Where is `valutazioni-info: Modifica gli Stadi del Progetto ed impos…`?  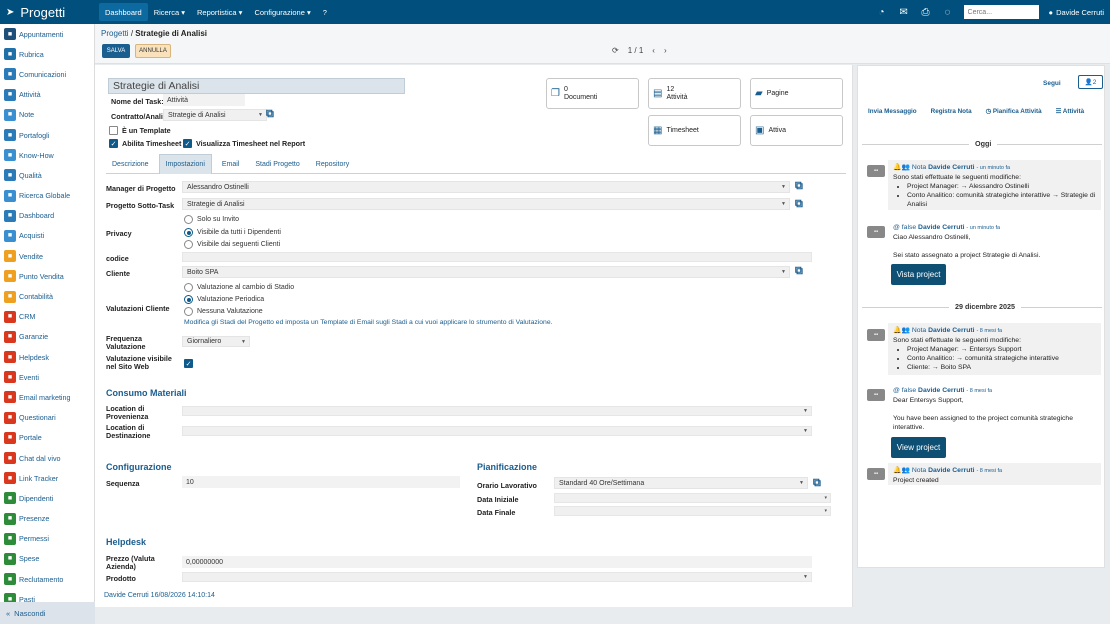
valutazioni-info: Modifica gli Stadi del Progetto ed impos… is located at coordinates (368, 322).